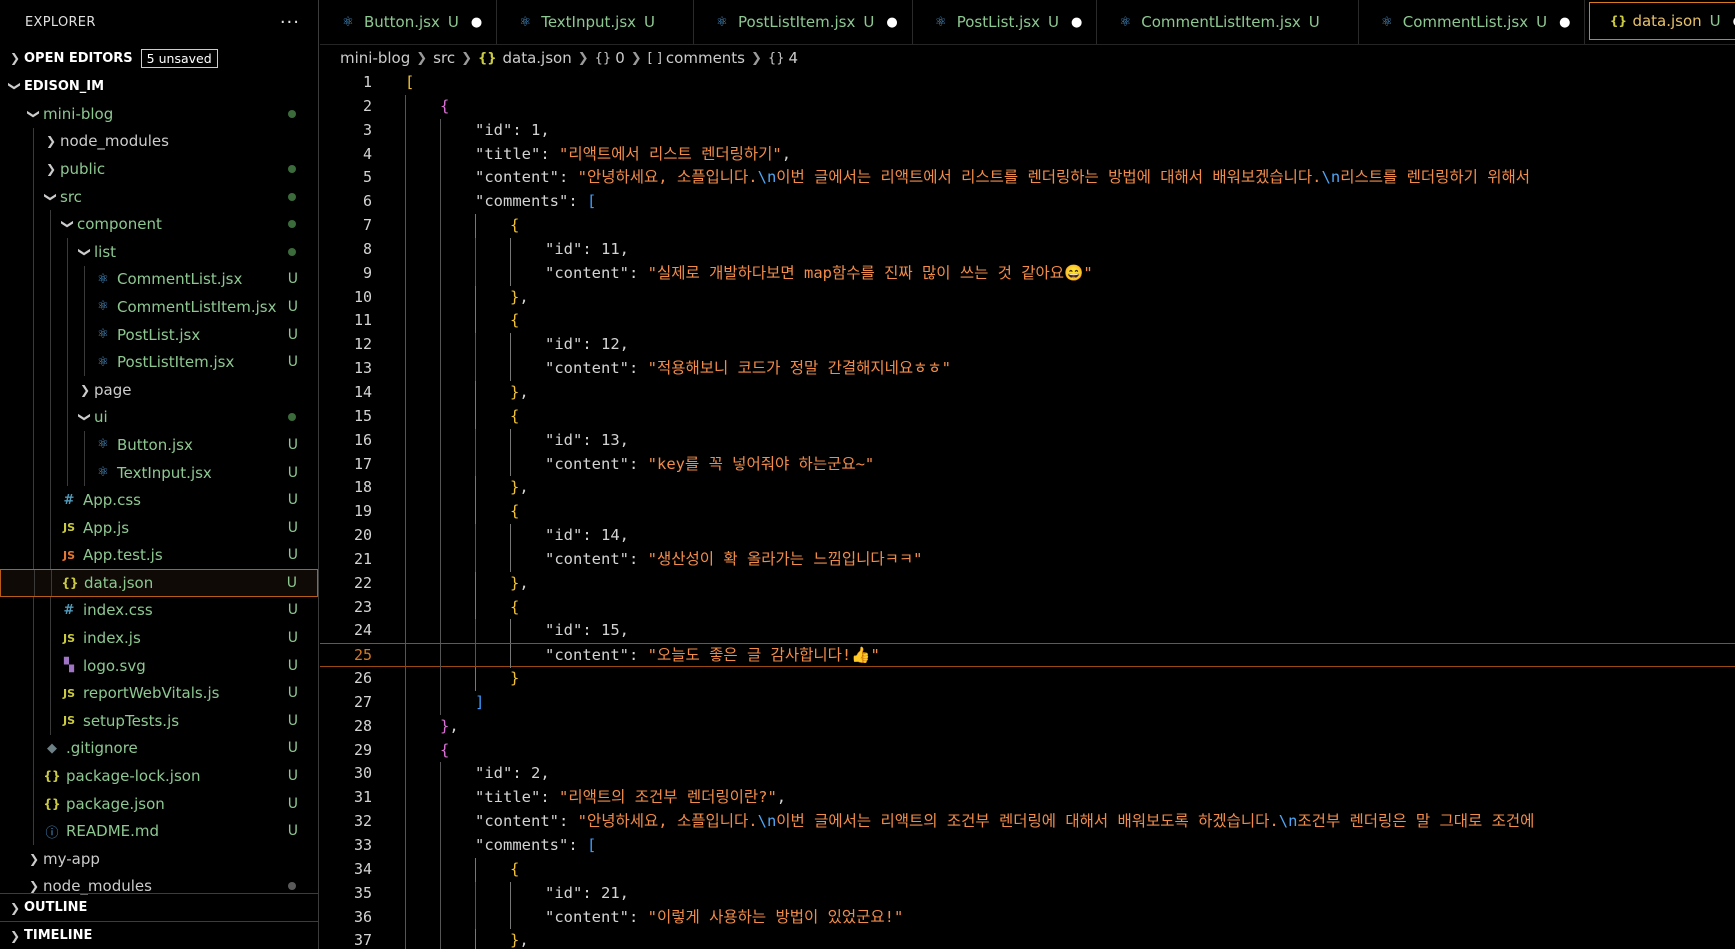 This screenshot has width=1735, height=949. What do you see at coordinates (1027, 607) in the screenshot?
I see `code-line: 23 {` at bounding box center [1027, 607].